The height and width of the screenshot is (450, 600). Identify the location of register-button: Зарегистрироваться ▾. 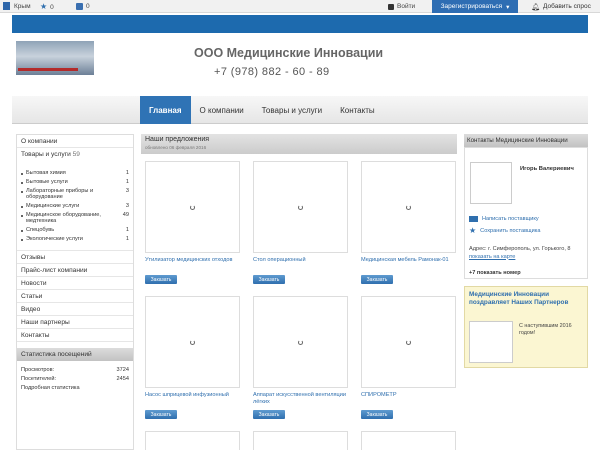
(475, 6).